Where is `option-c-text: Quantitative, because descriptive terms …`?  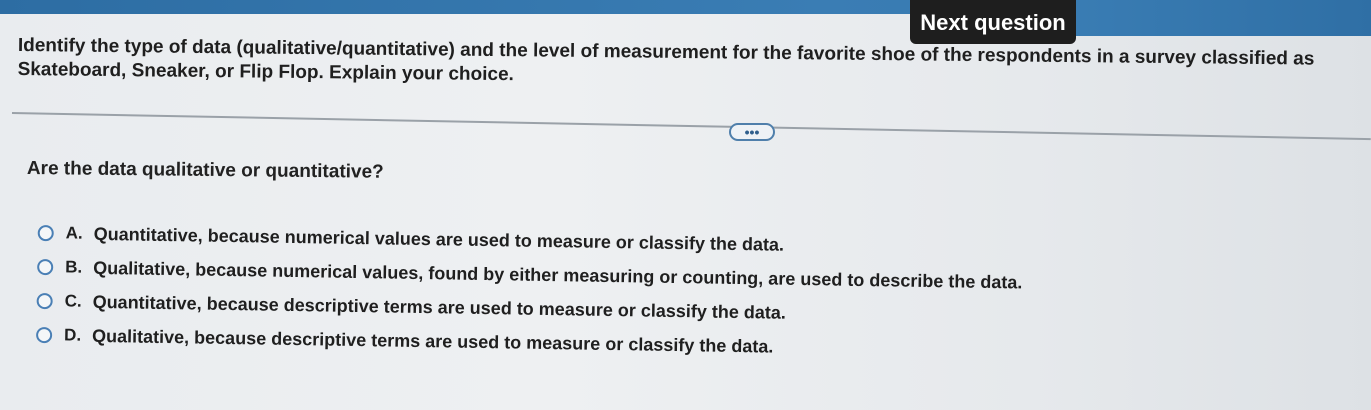 option-c-text: Quantitative, because descriptive terms … is located at coordinates (439, 307).